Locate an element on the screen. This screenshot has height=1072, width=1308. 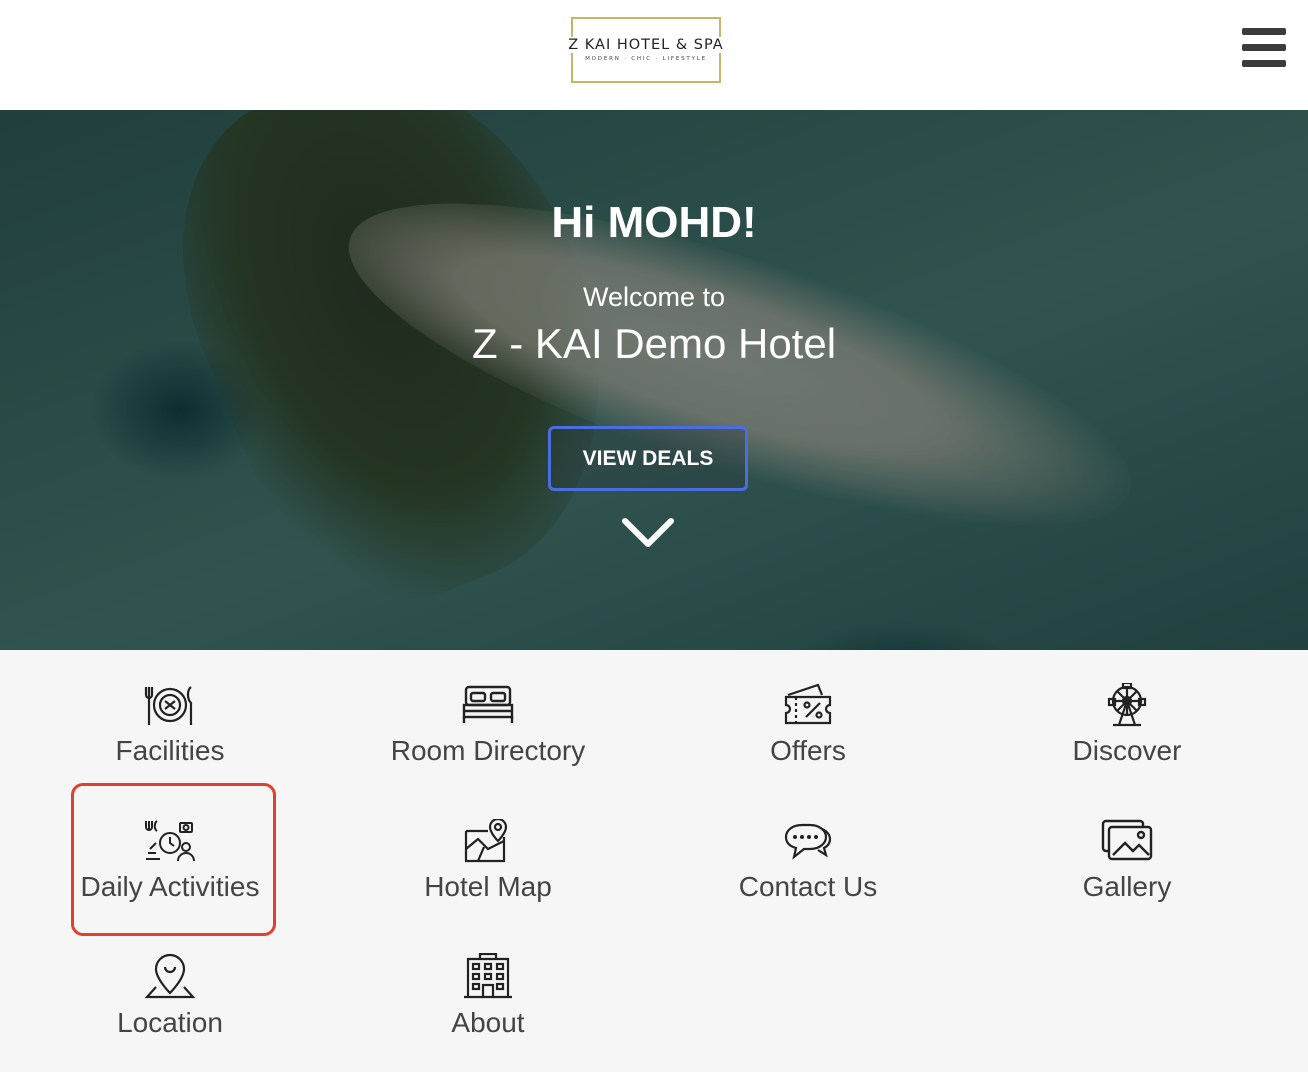
menu-label: Contact Us is located at coordinates (808, 886).